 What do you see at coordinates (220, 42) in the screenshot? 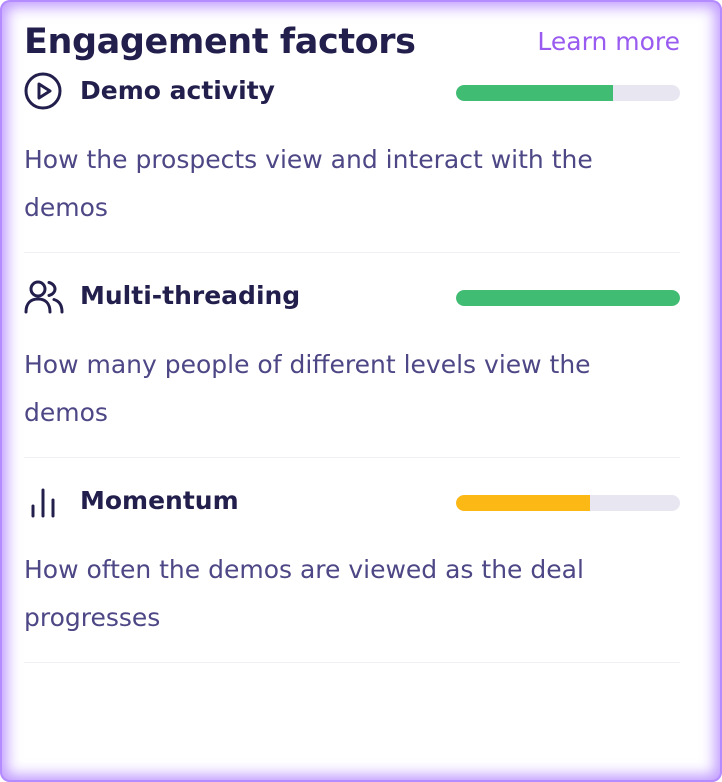
I see `card-title: Engagement factors` at bounding box center [220, 42].